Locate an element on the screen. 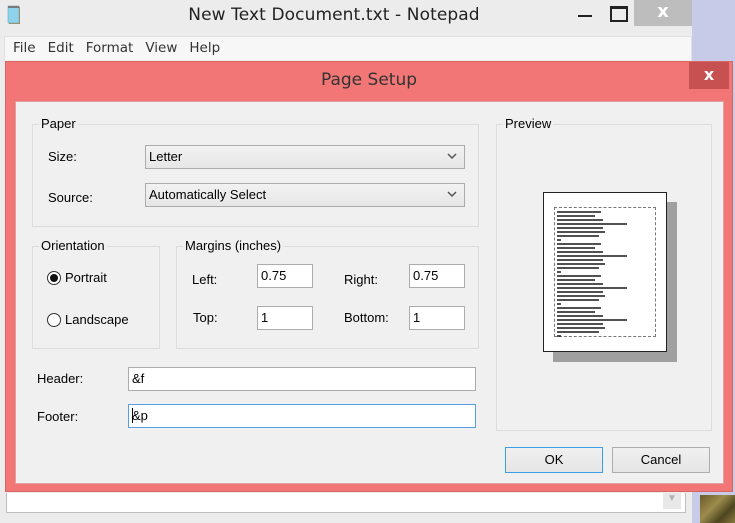  header-input: &f is located at coordinates (302, 379).